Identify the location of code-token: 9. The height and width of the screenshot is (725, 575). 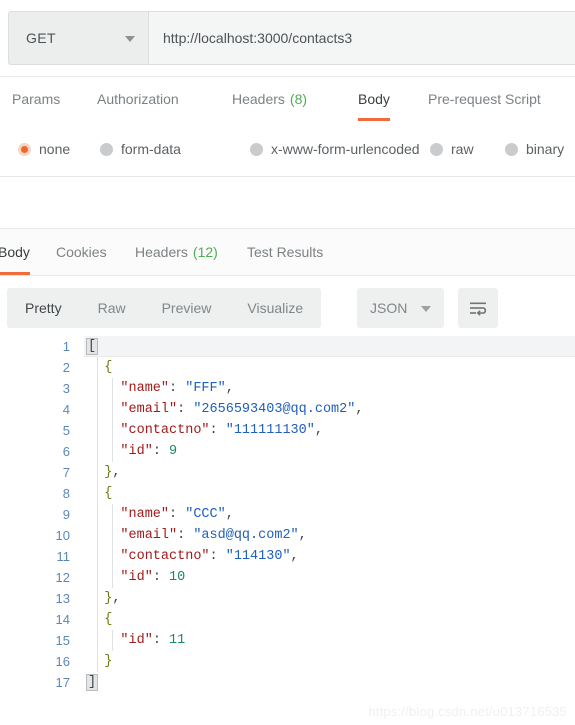
(173, 451).